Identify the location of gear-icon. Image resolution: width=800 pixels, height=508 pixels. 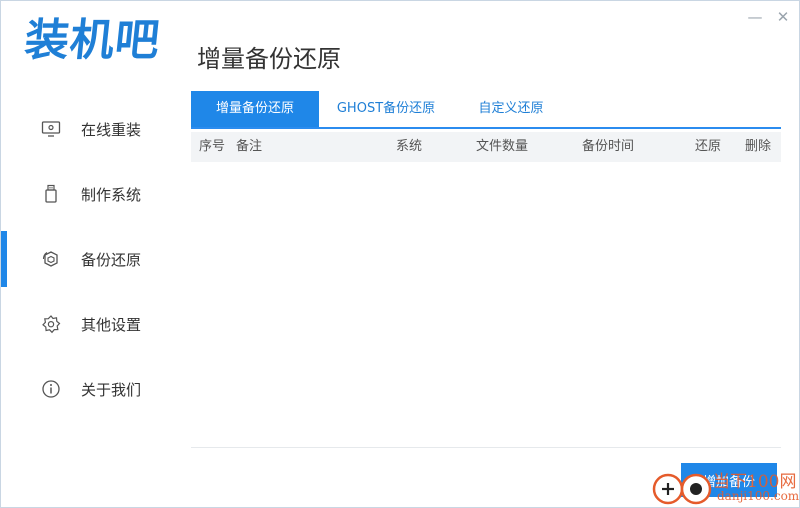
(51, 324).